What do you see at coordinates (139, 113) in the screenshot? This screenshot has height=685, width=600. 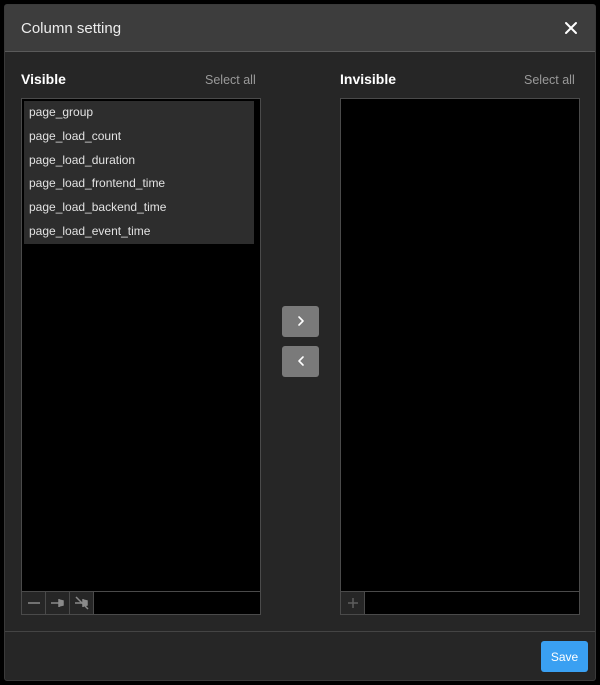 I see `list-item: page_group` at bounding box center [139, 113].